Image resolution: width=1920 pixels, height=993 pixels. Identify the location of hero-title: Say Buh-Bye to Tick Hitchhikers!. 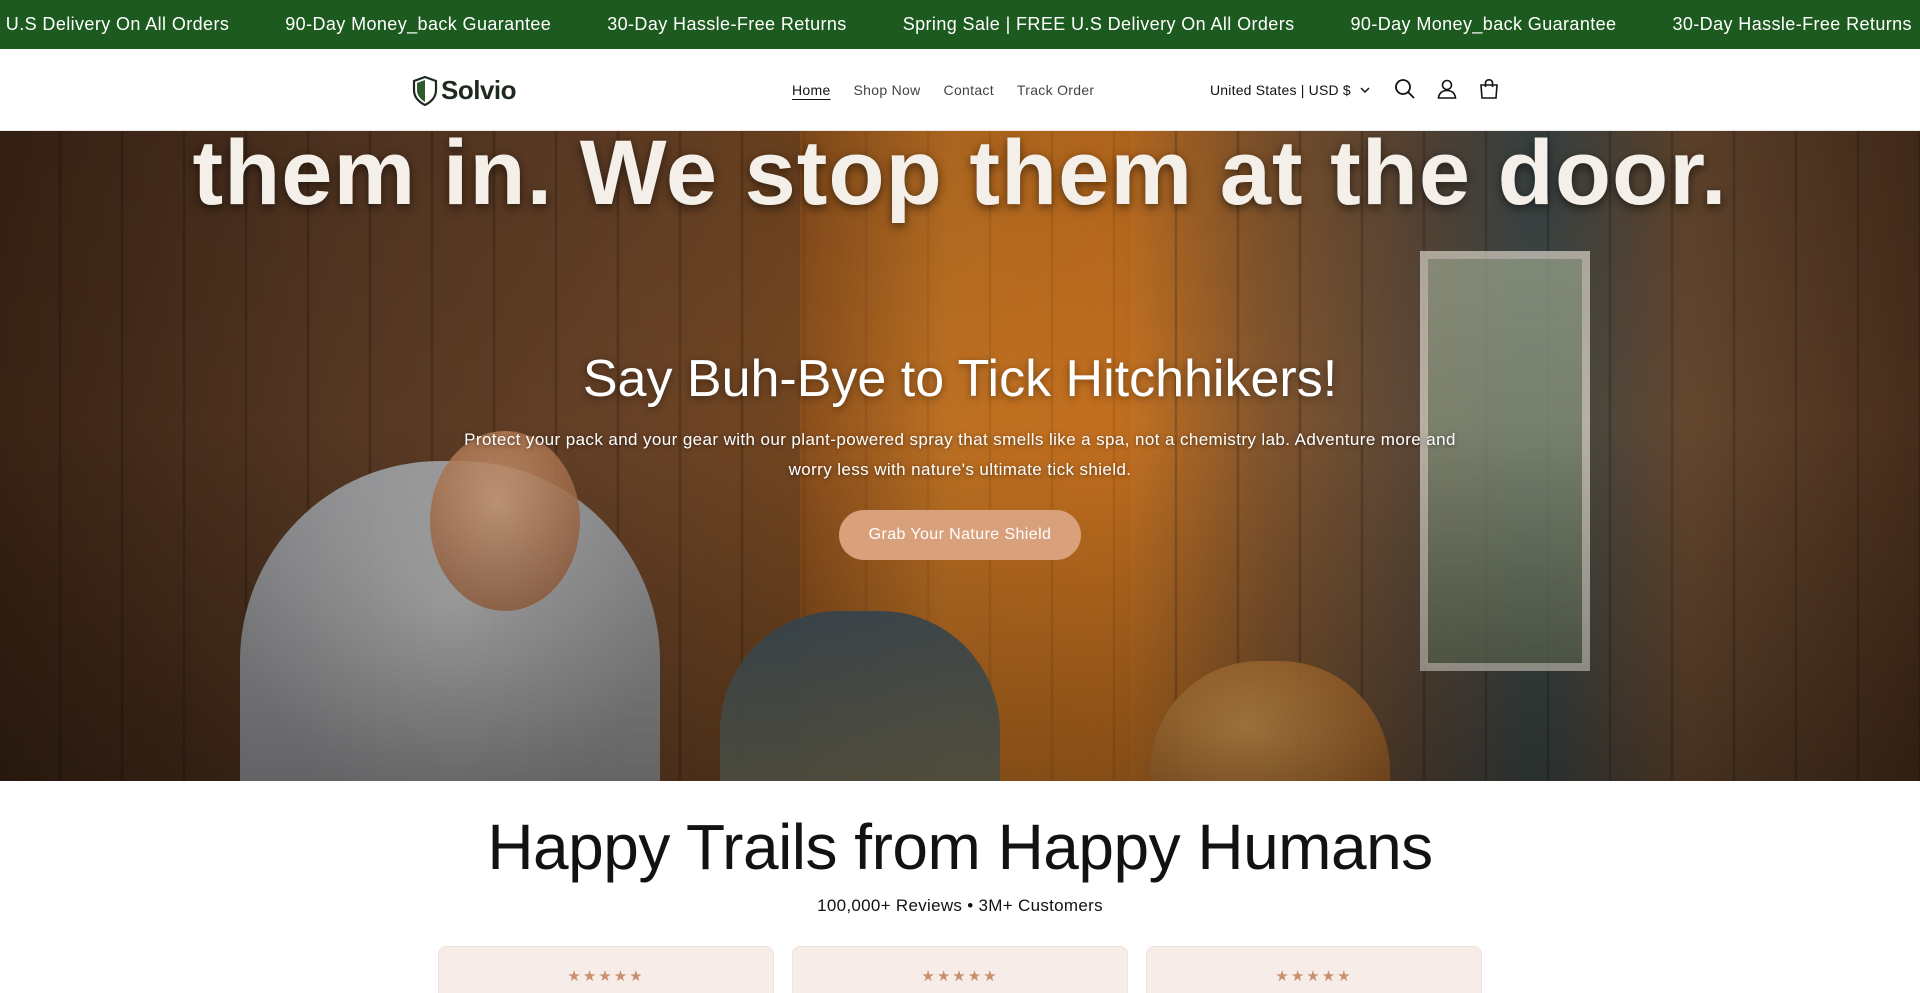
(960, 379).